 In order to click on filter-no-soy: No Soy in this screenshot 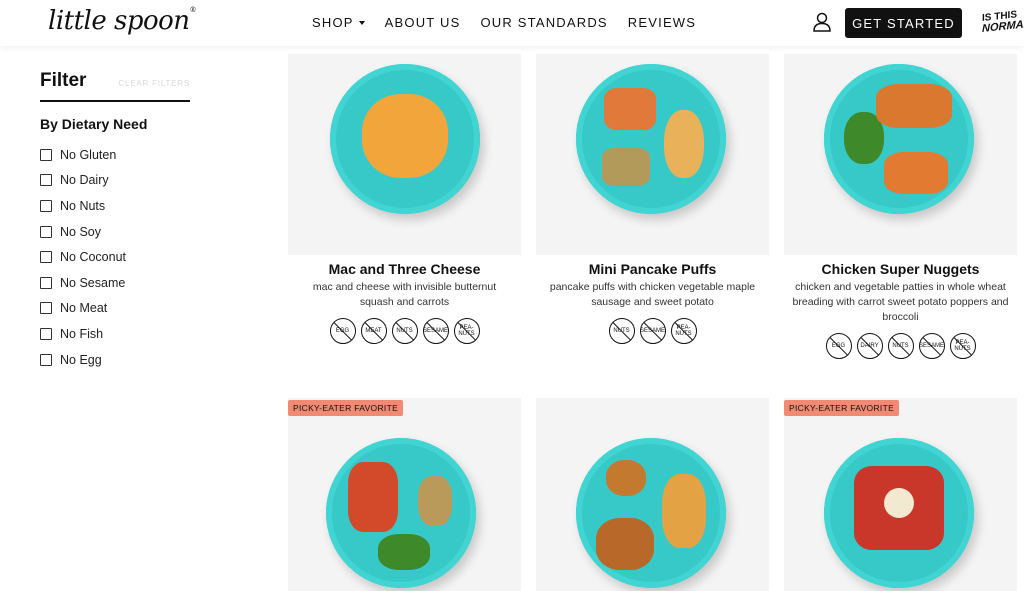, I will do `click(115, 232)`.